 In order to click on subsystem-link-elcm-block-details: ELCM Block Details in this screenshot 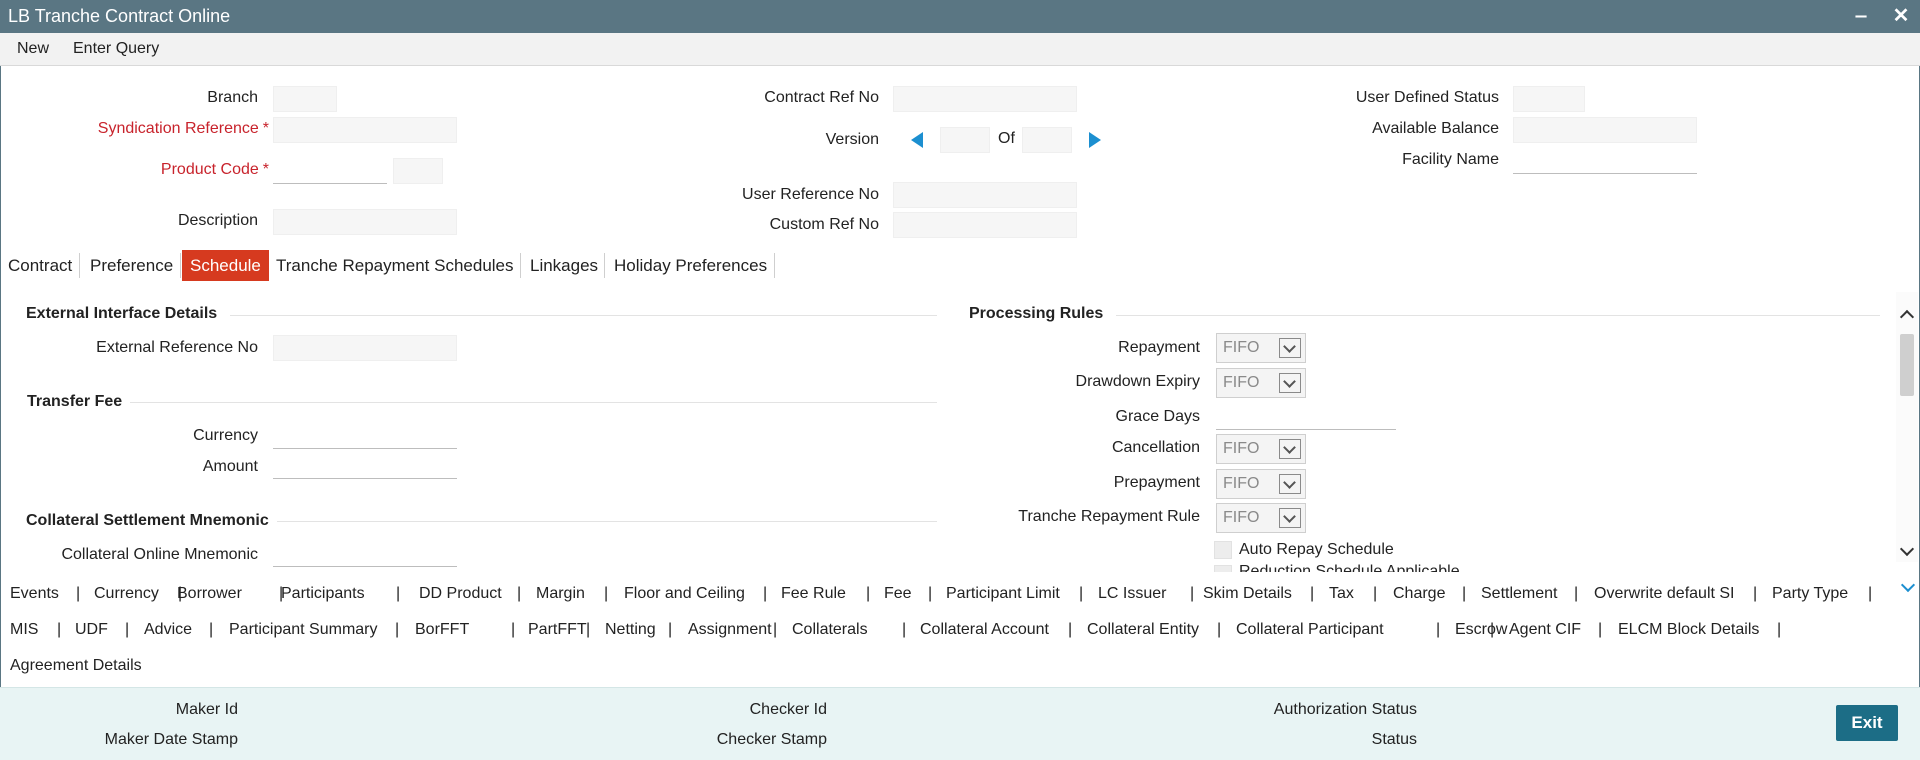, I will do `click(1688, 630)`.